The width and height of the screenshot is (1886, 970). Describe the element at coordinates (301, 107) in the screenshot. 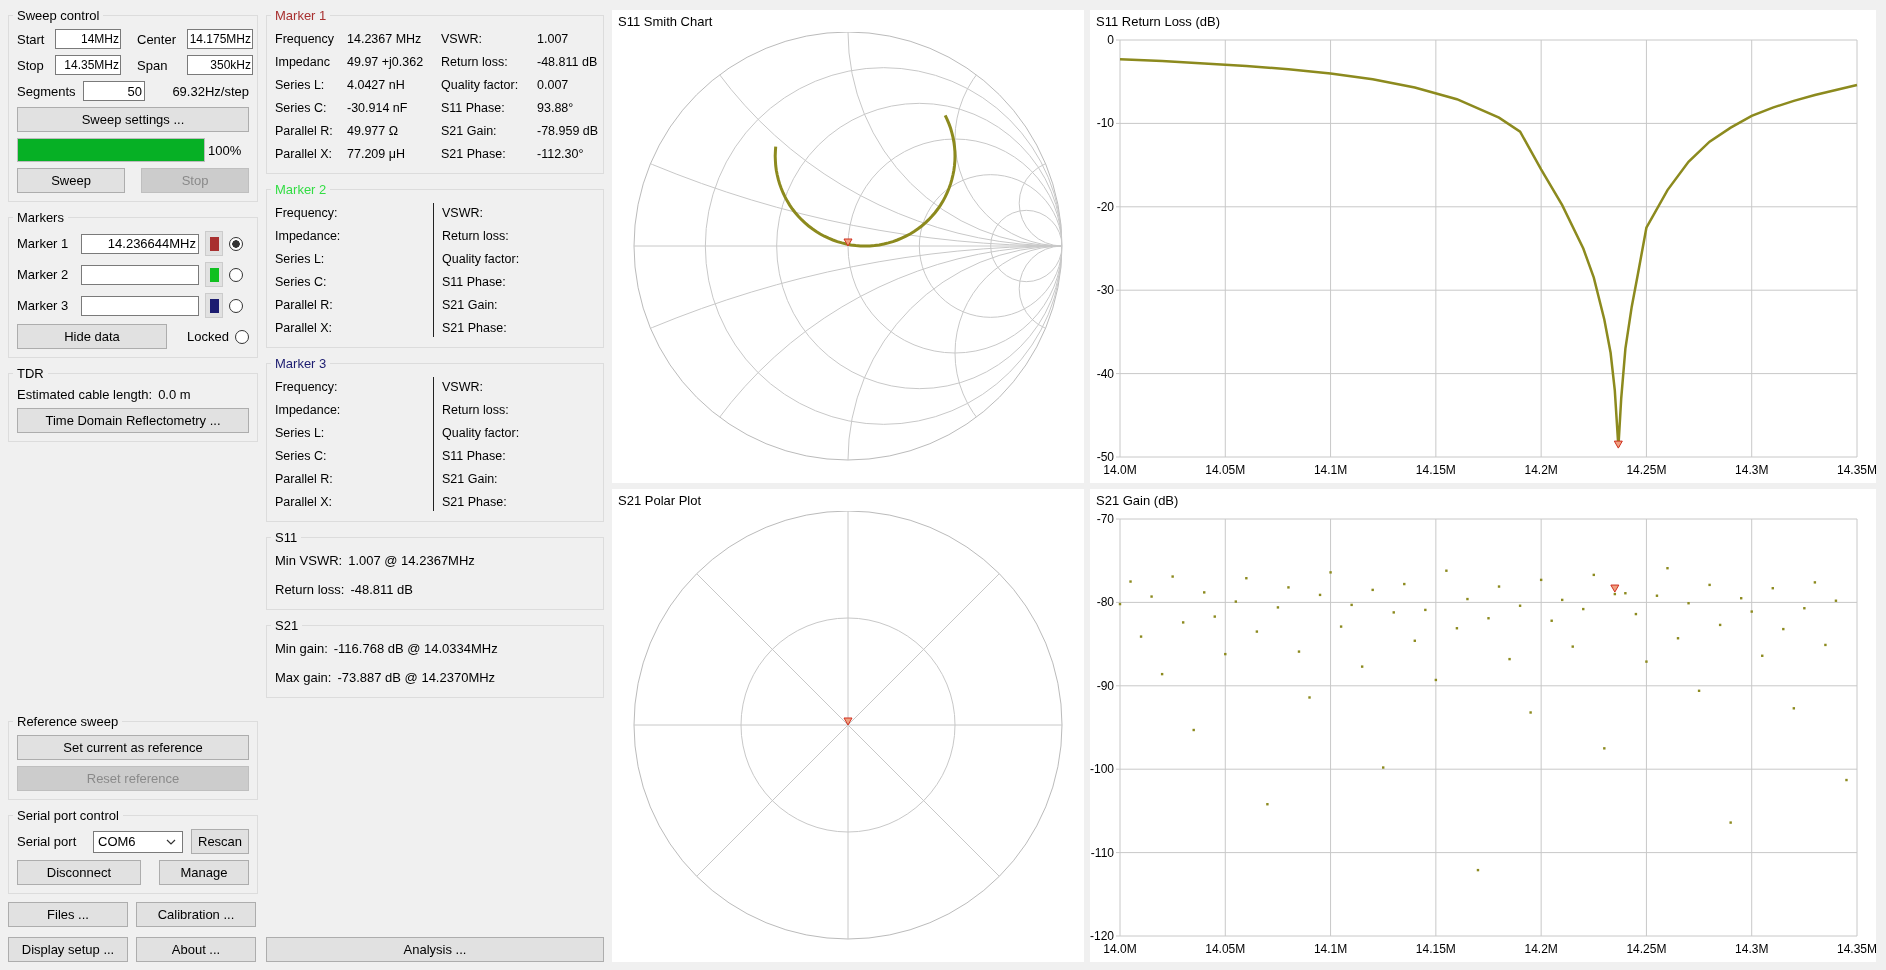

I see `data-label: Series C:` at that location.